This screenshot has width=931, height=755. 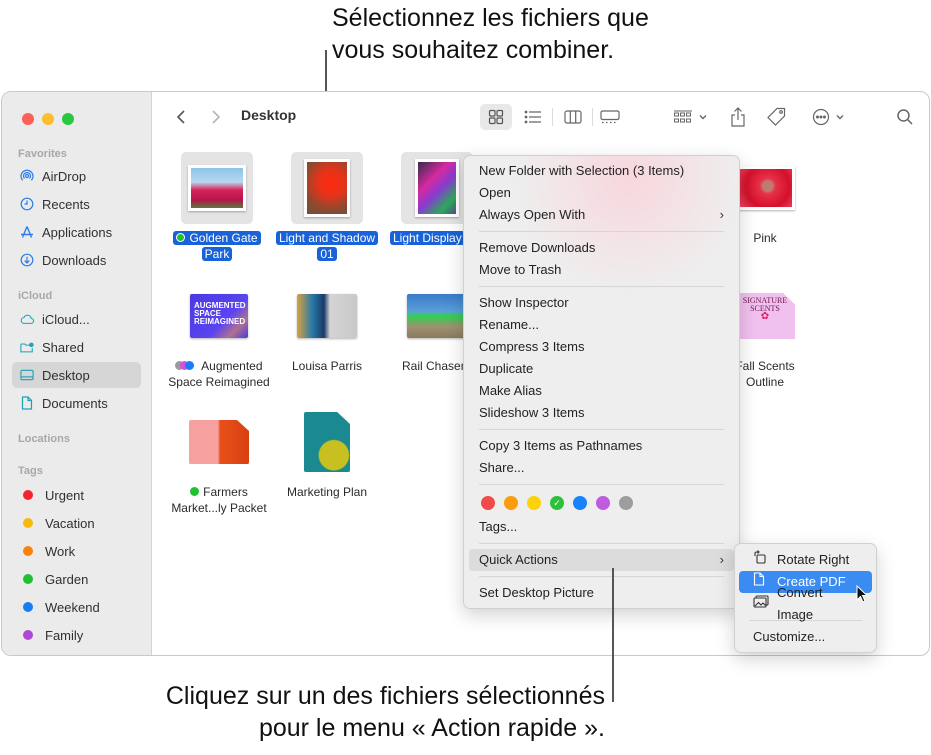 I want to click on tag-red-button, so click(x=488, y=503).